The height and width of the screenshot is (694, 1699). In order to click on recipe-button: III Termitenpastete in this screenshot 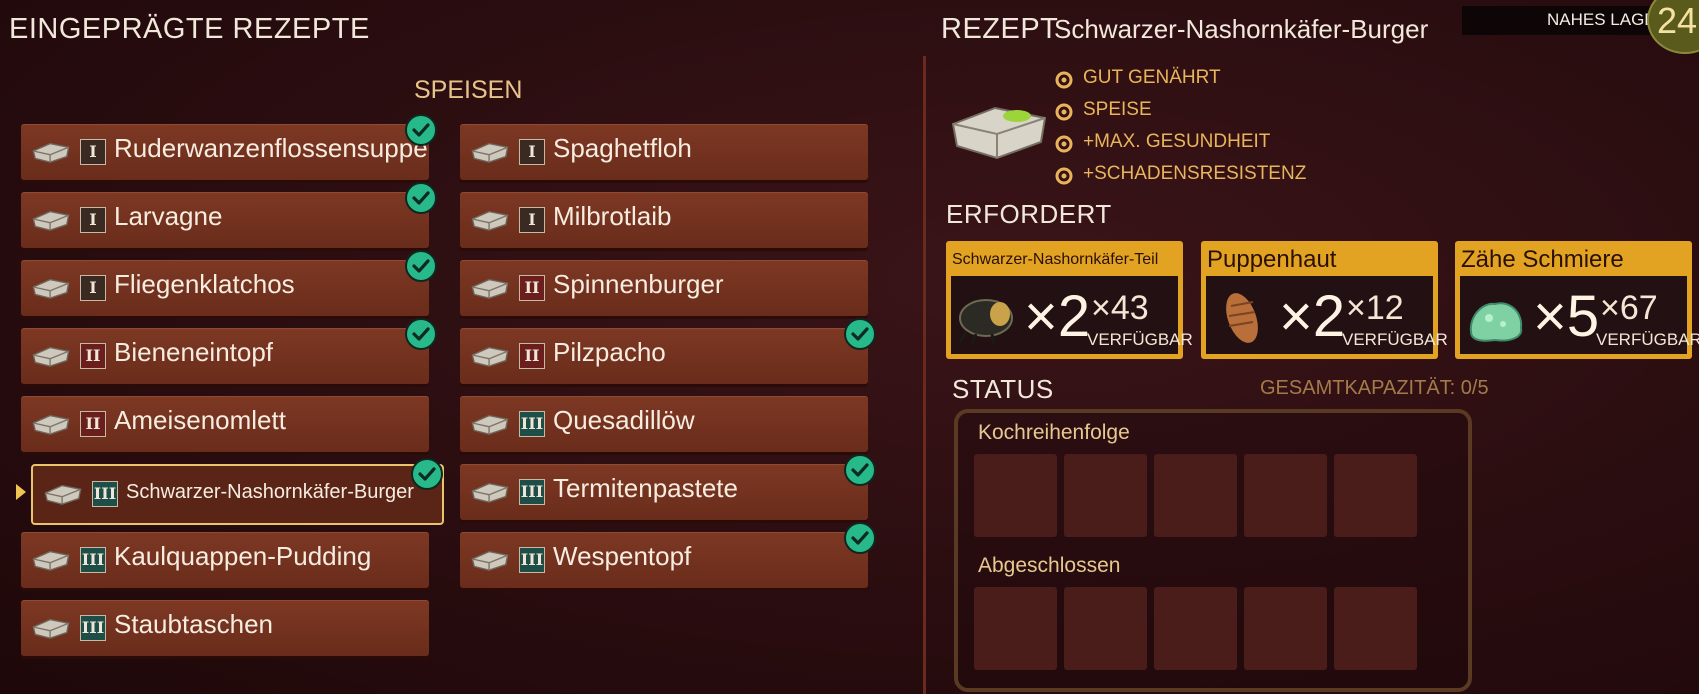, I will do `click(664, 492)`.